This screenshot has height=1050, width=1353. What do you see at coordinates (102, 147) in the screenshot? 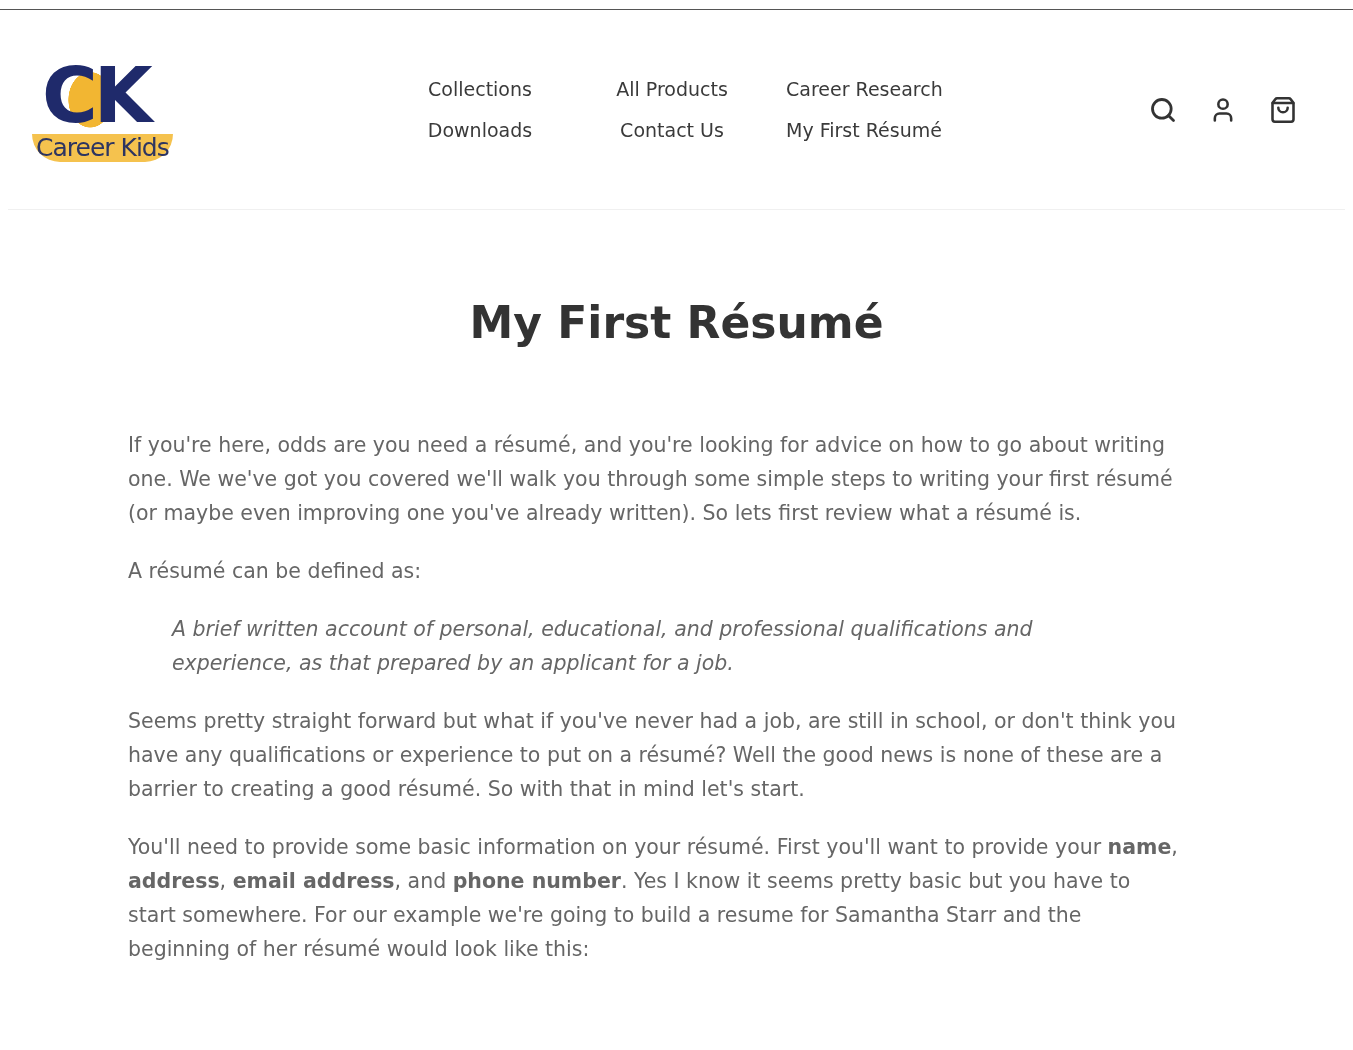
I see `logo-name: Career Kids` at bounding box center [102, 147].